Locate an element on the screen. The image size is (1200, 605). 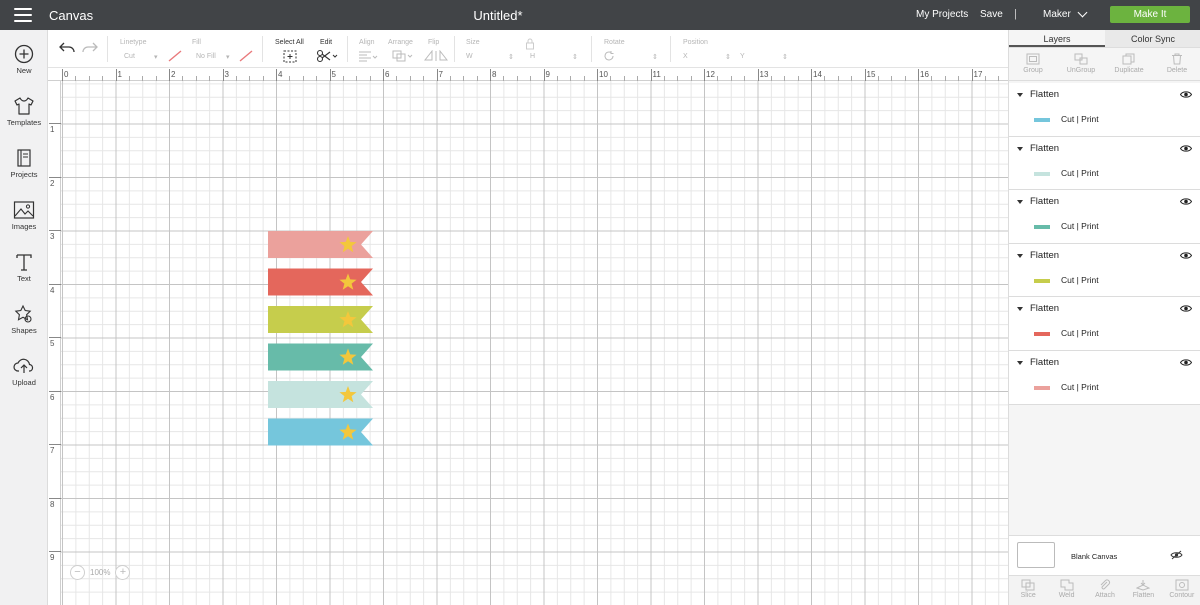
sidebar-item-projects: Projects is located at coordinates (24, 172).